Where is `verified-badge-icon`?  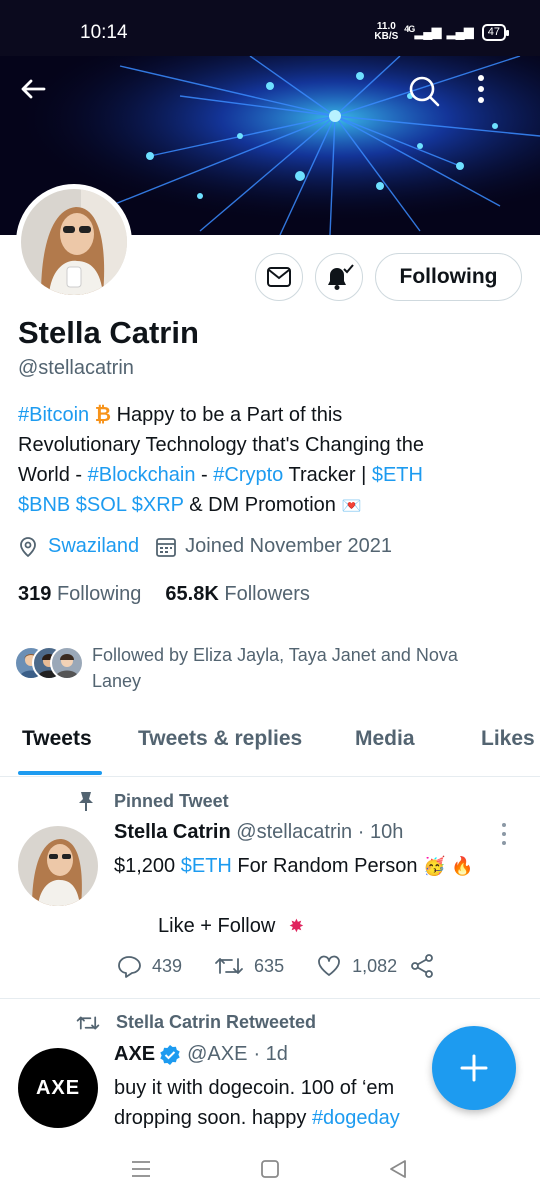
verified-badge-icon is located at coordinates (170, 1054).